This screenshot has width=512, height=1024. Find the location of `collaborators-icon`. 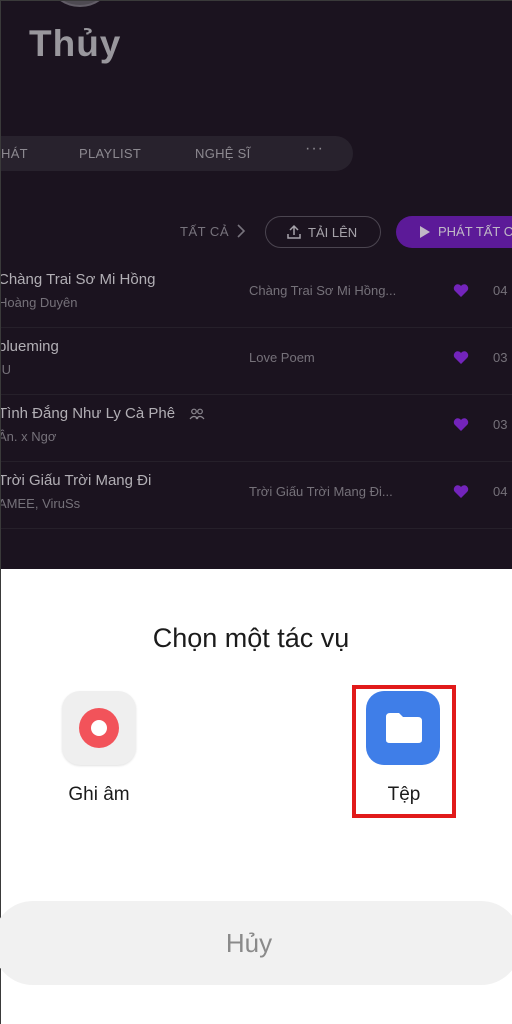

collaborators-icon is located at coordinates (197, 414).